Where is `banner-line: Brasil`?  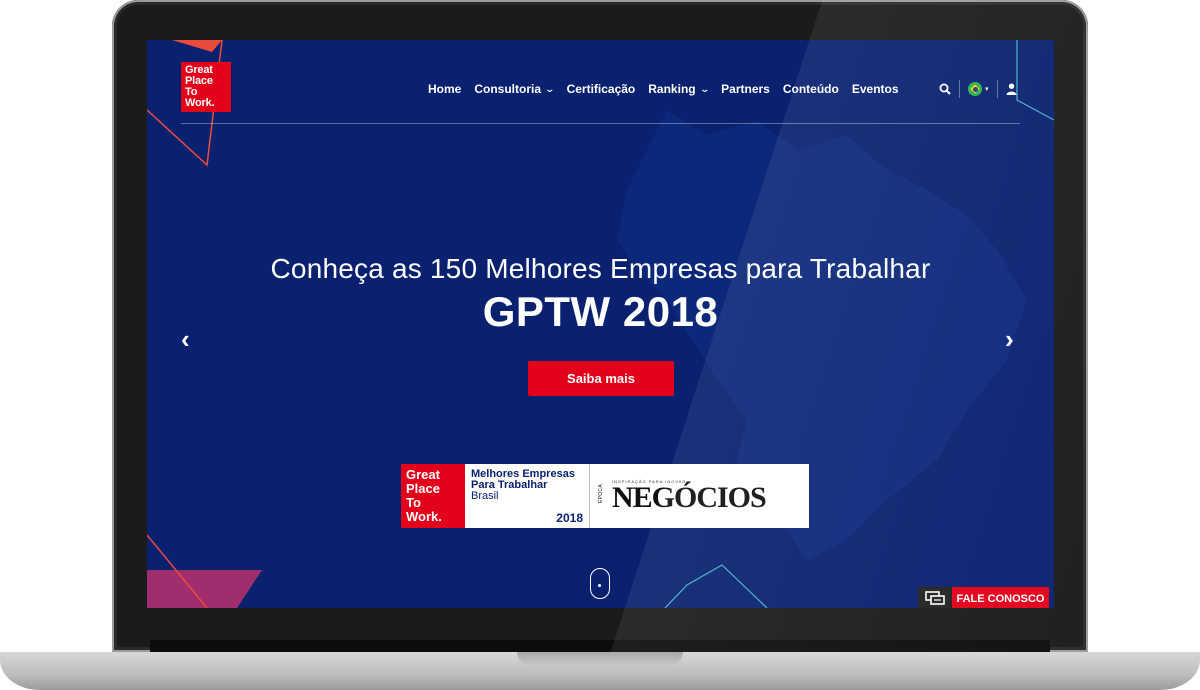
banner-line: Brasil is located at coordinates (485, 496).